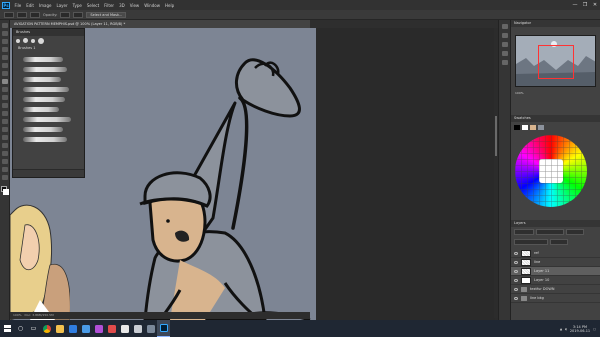  What do you see at coordinates (504, 53) in the screenshot?
I see `character-icon` at bounding box center [504, 53].